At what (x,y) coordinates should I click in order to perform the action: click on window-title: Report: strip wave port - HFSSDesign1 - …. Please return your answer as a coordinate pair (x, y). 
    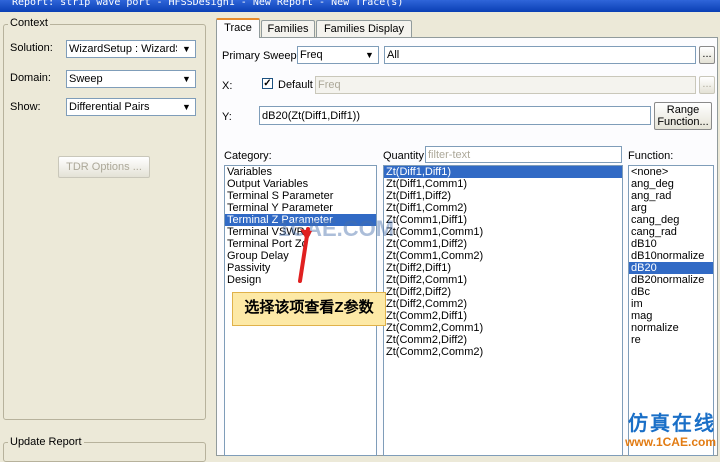
    Looking at the image, I should click on (208, 4).